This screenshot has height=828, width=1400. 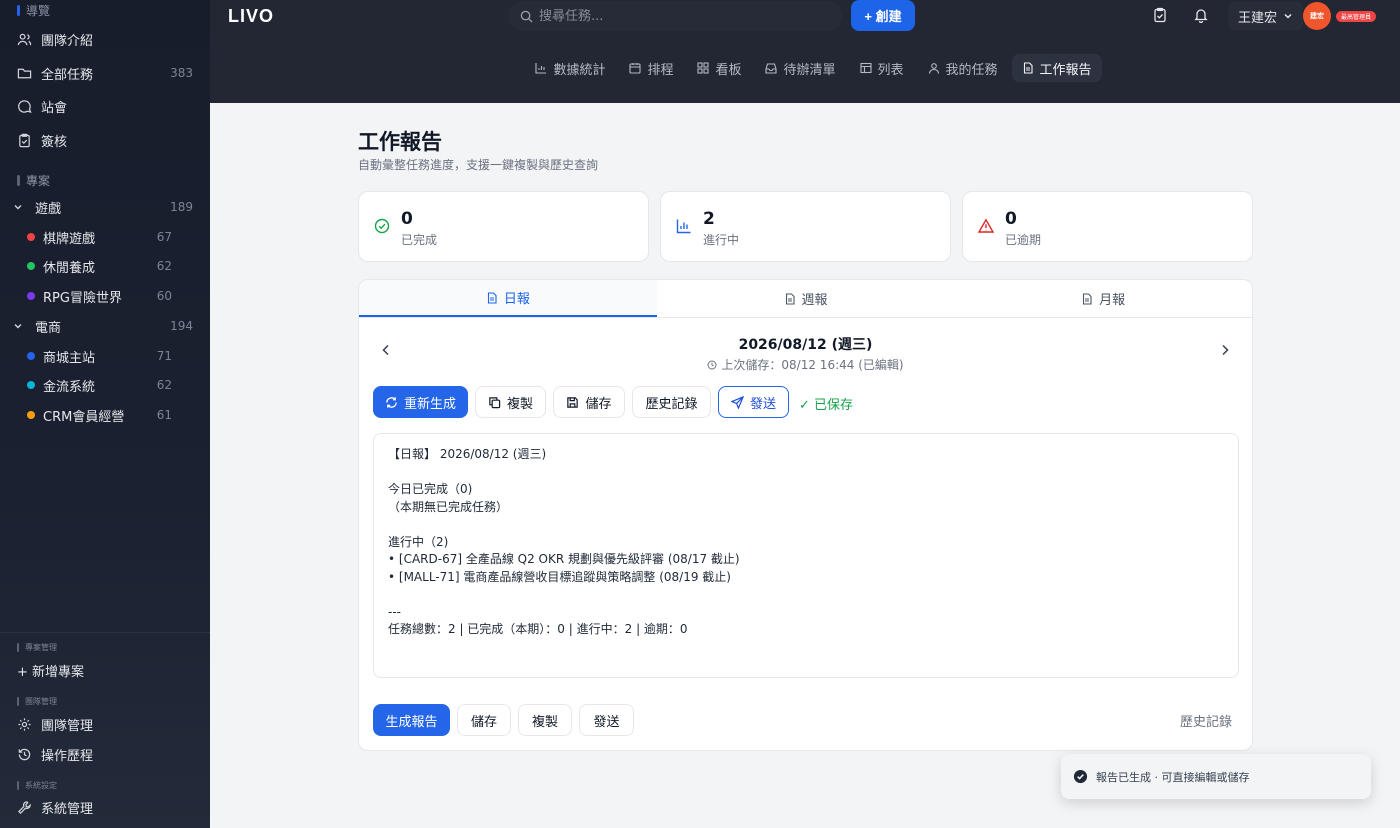 What do you see at coordinates (181, 207) in the screenshot?
I see `project-group-count: 189` at bounding box center [181, 207].